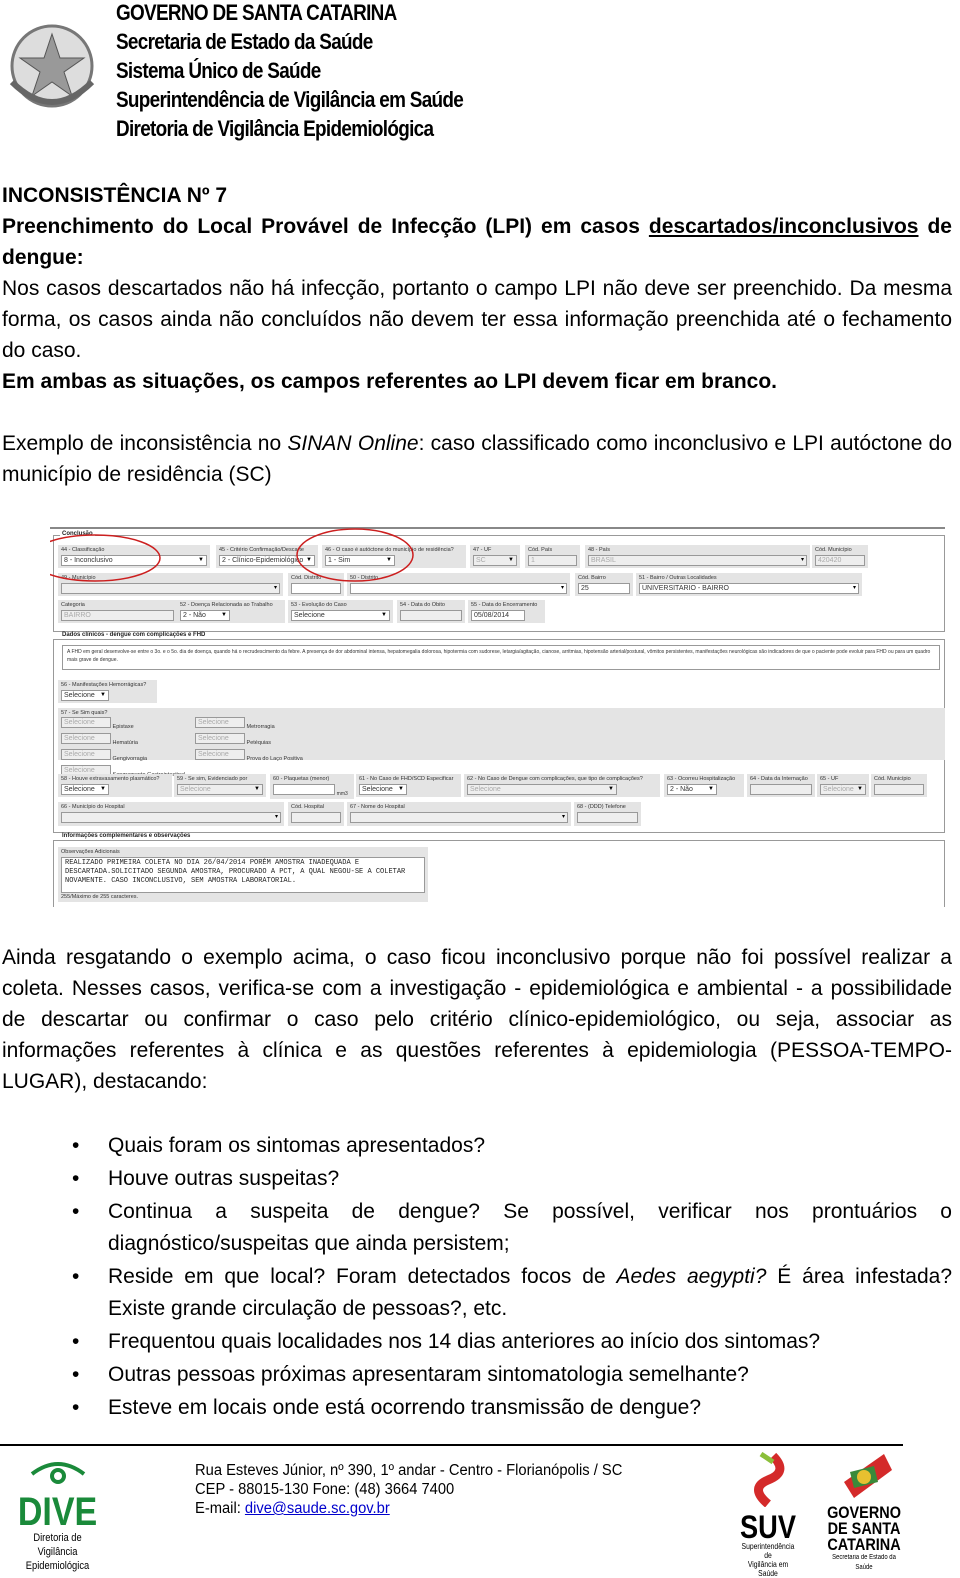 This screenshot has width=960, height=1578. I want to click on state-seal-logo, so click(52, 66).